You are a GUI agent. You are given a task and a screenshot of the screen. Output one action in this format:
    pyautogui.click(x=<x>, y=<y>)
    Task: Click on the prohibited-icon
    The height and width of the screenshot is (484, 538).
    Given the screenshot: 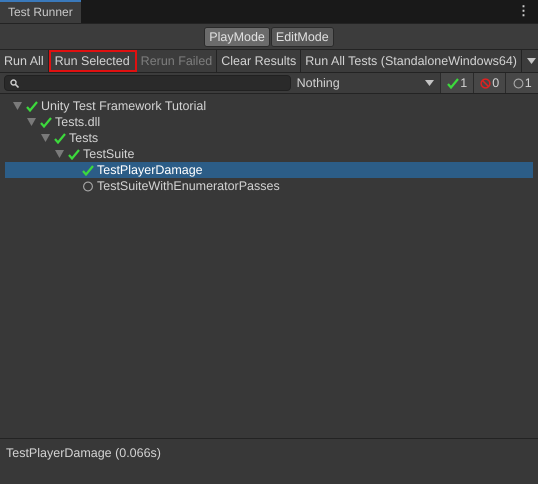 What is the action you would take?
    pyautogui.click(x=486, y=83)
    